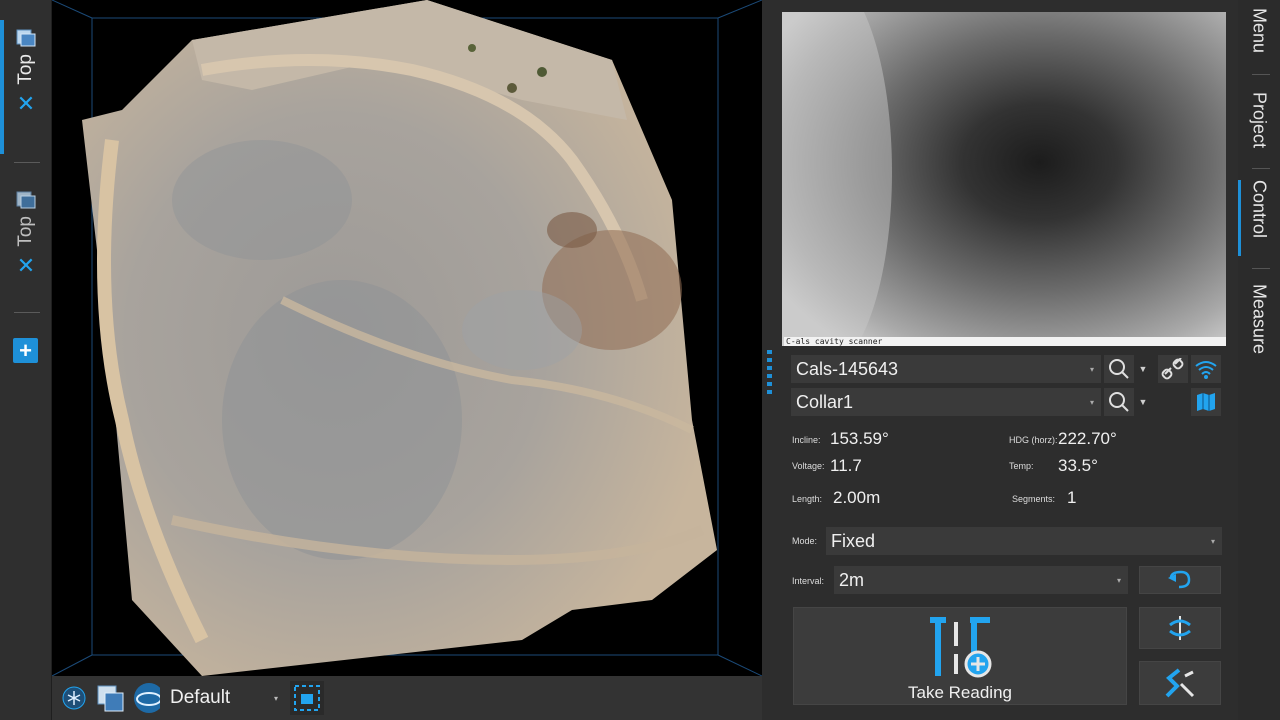  I want to click on wifi-button, so click(1206, 369).